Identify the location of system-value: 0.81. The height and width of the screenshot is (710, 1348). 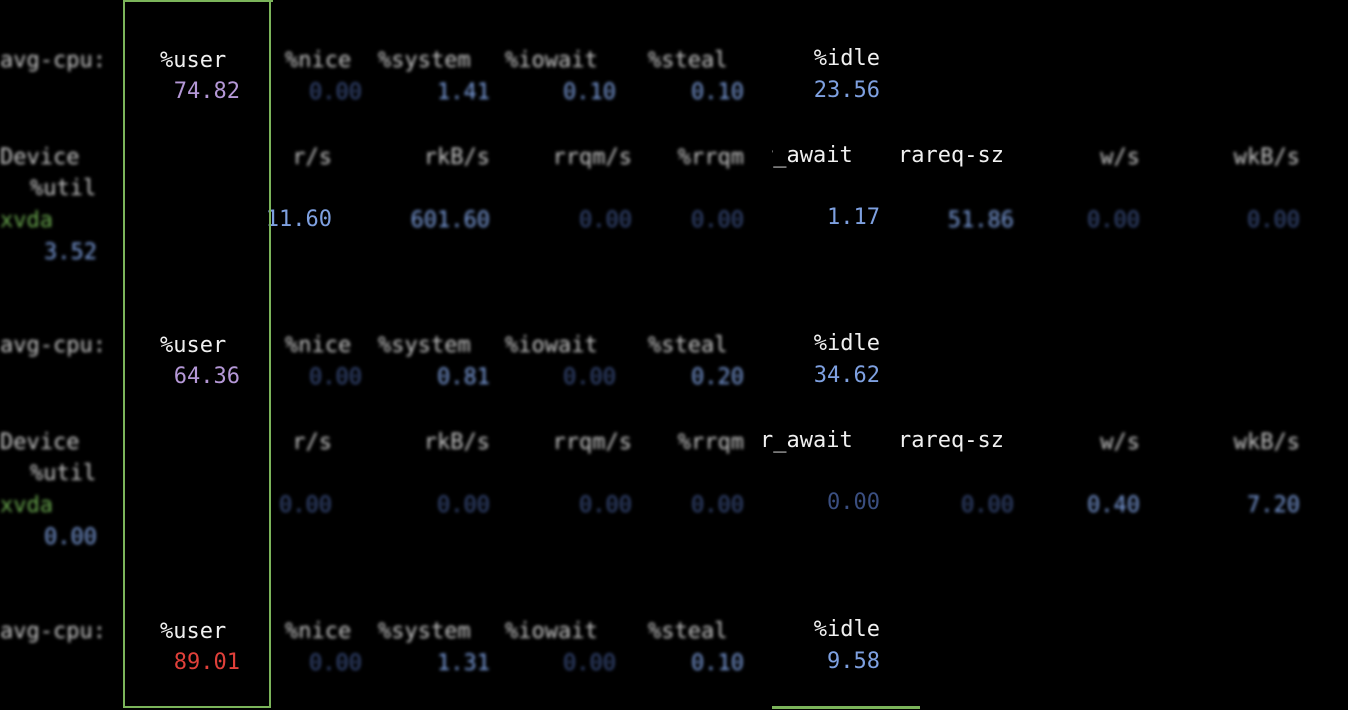
(463, 377).